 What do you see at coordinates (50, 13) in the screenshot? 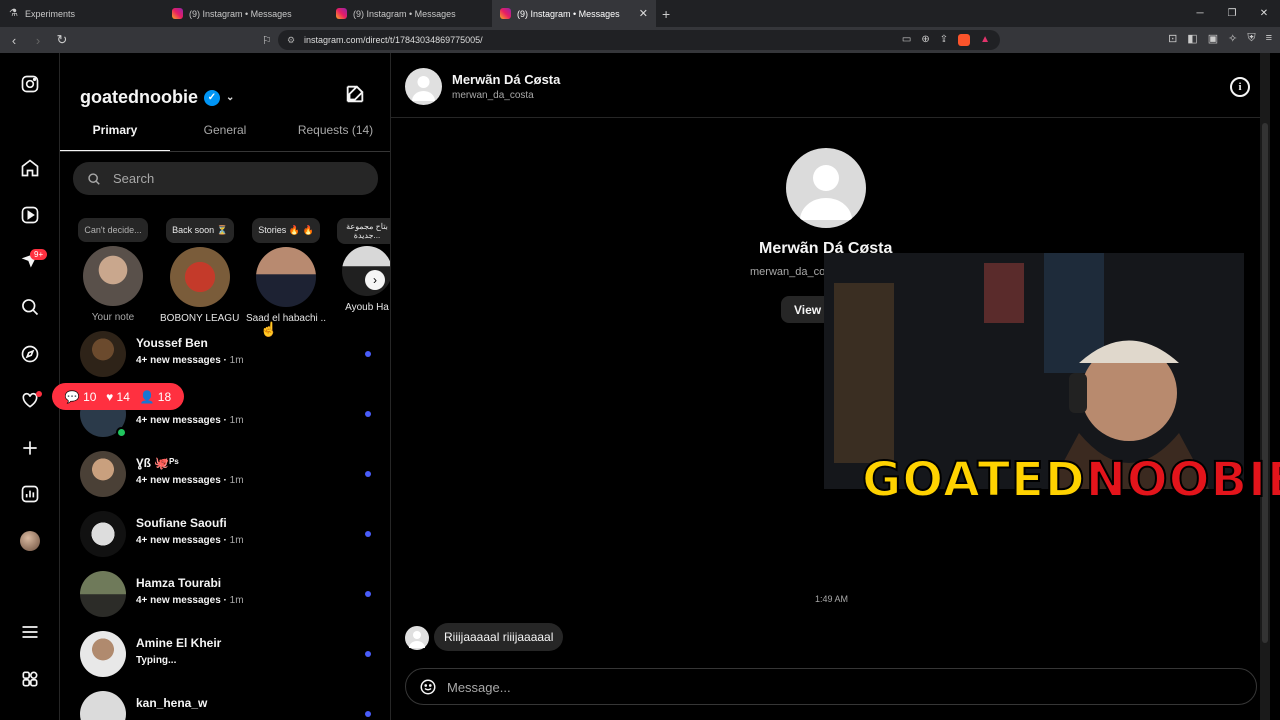
I see `tab-title: Experiments` at bounding box center [50, 13].